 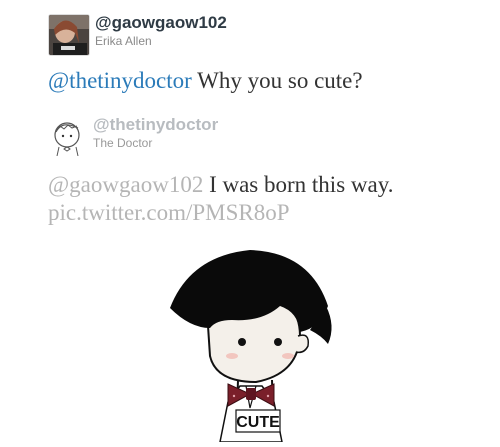 I want to click on tweet-header-gaowgaow102: @gaowgaow102 Erika Allen, so click(x=137, y=34).